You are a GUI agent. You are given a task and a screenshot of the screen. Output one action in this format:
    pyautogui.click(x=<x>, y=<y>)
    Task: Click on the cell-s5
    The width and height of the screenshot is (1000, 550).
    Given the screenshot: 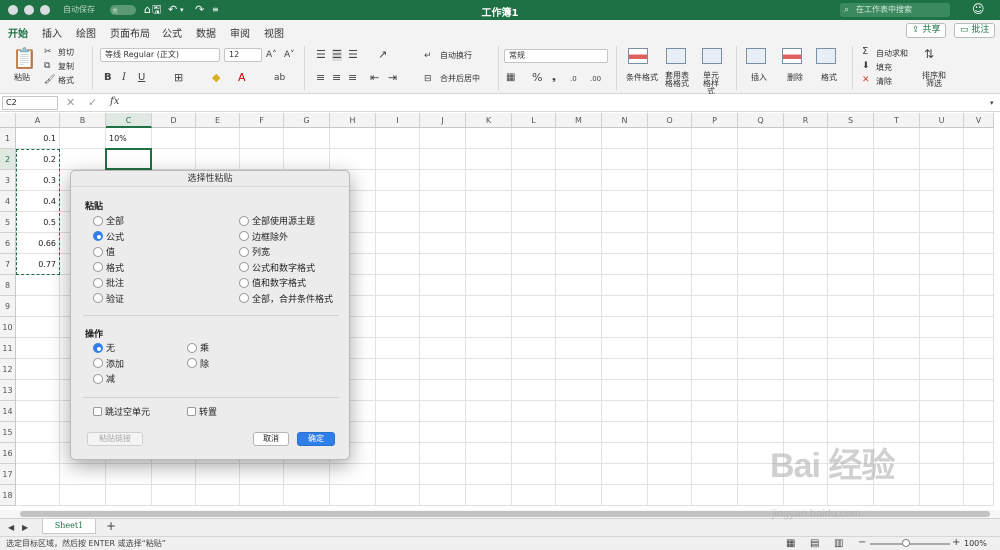 What is the action you would take?
    pyautogui.click(x=851, y=222)
    